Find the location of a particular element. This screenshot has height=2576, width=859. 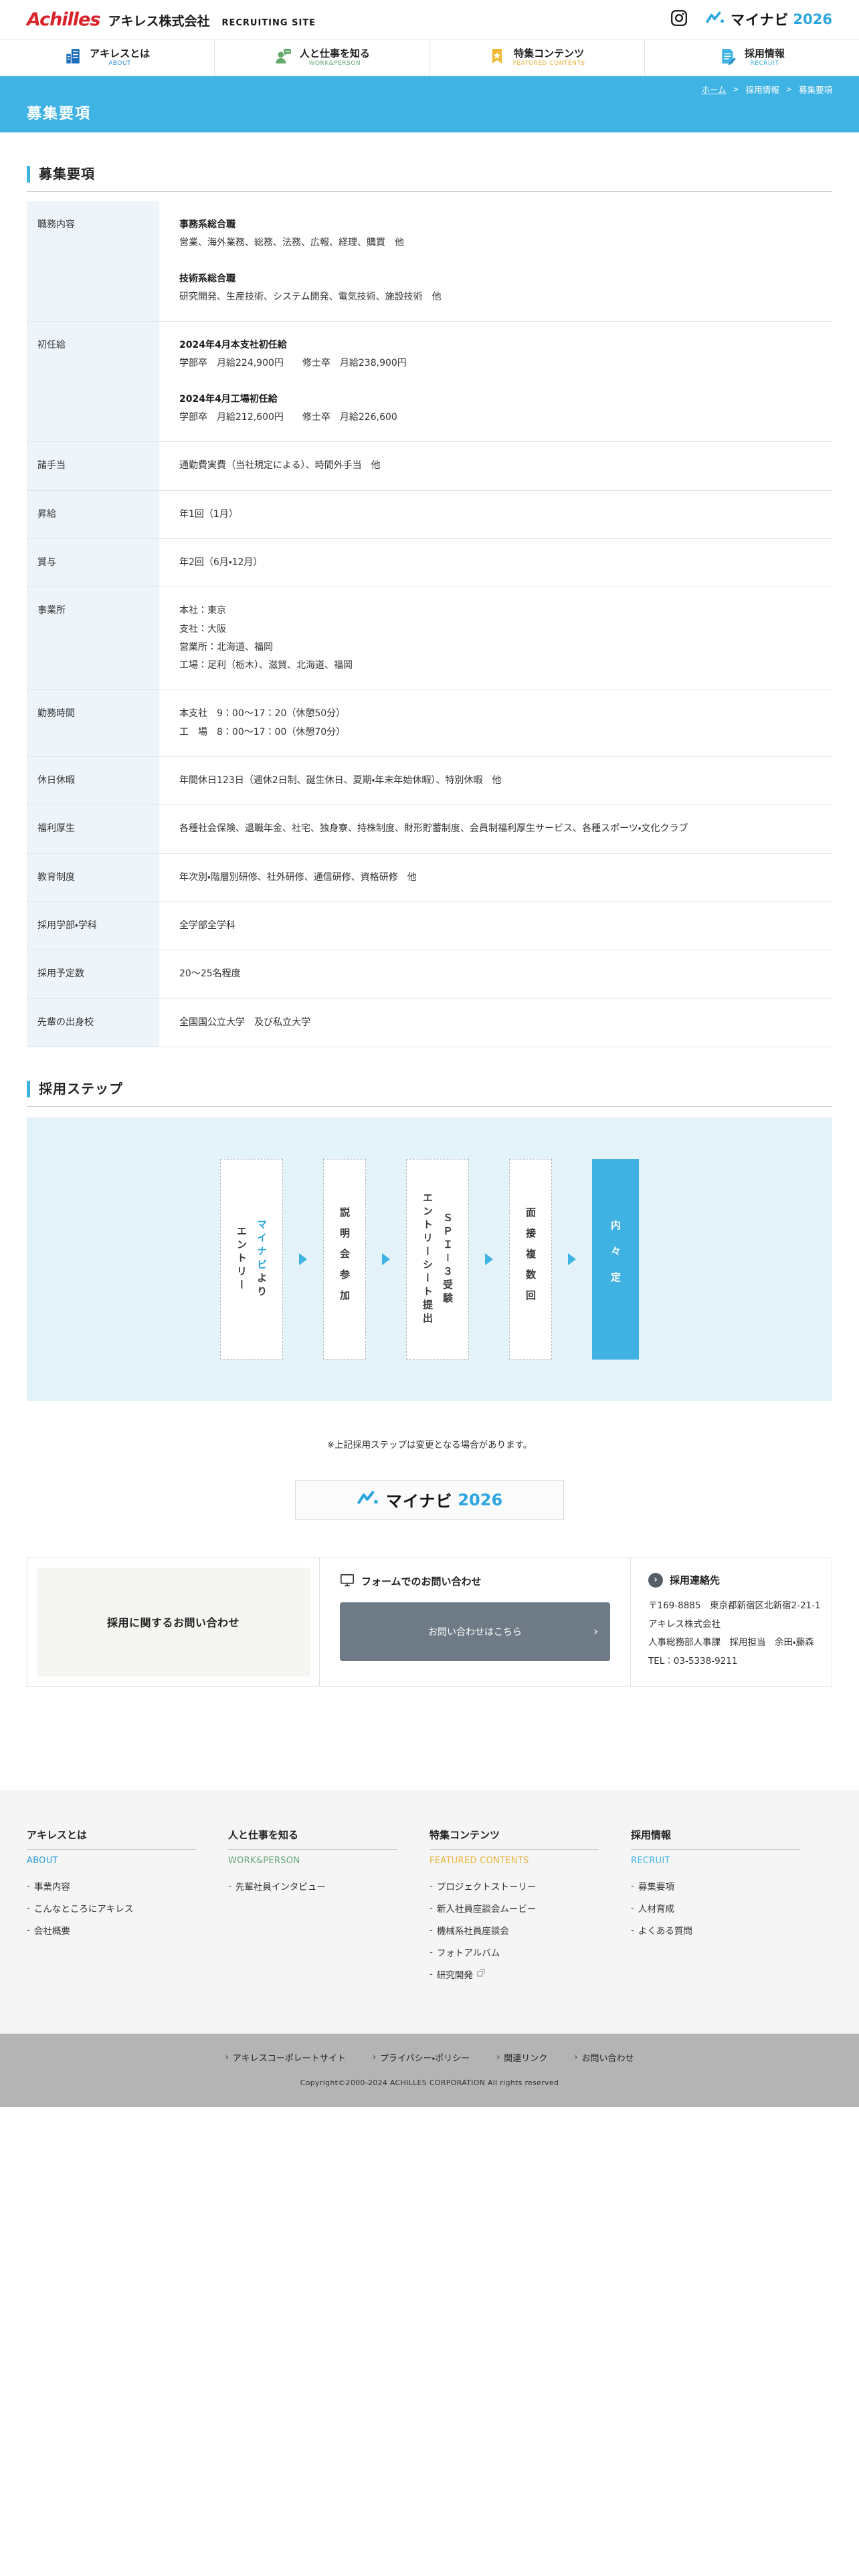

contact-info-line: 〒169-8885 東京都新宿区北新宿2-21-1 is located at coordinates (735, 1606).